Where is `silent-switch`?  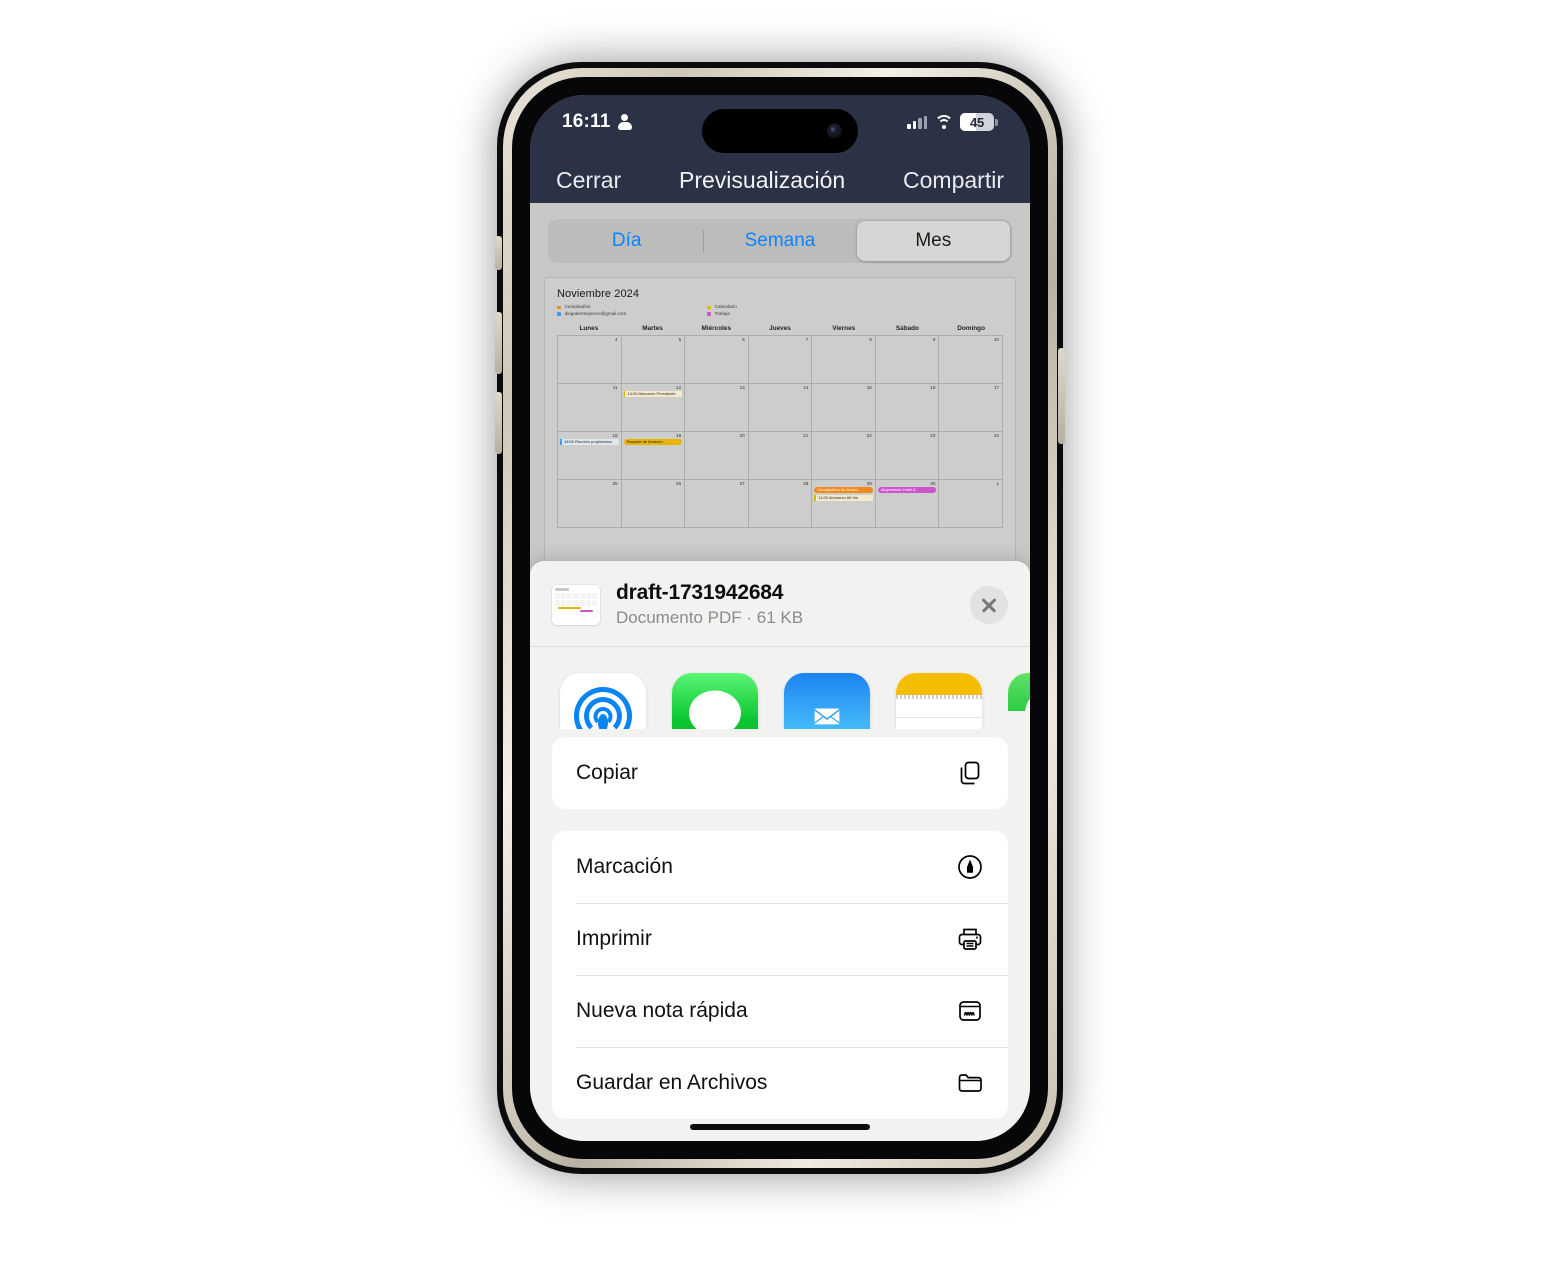 silent-switch is located at coordinates (498, 253).